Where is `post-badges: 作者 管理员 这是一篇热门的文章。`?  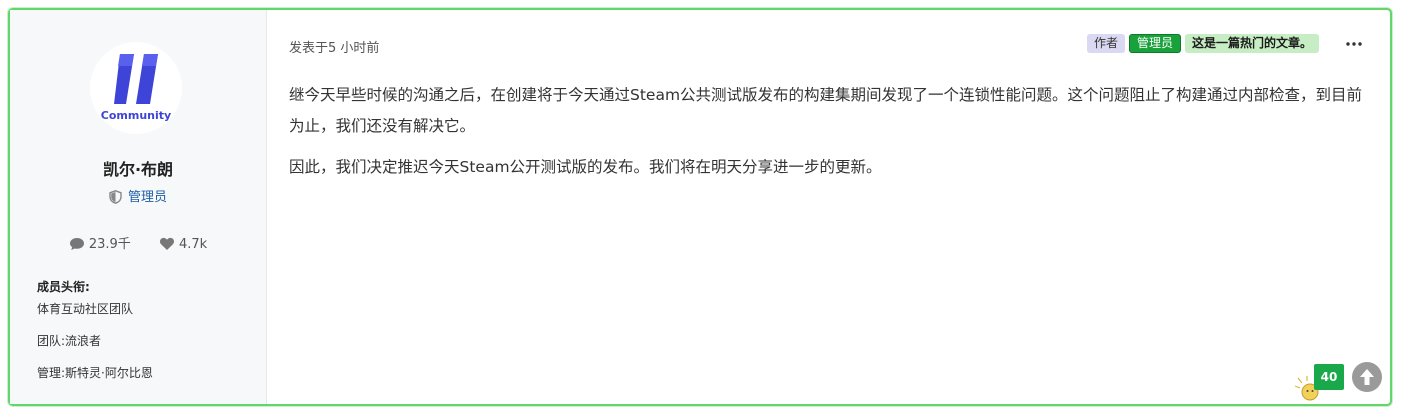 post-badges: 作者 管理员 这是一篇热门的文章。 is located at coordinates (1202, 43).